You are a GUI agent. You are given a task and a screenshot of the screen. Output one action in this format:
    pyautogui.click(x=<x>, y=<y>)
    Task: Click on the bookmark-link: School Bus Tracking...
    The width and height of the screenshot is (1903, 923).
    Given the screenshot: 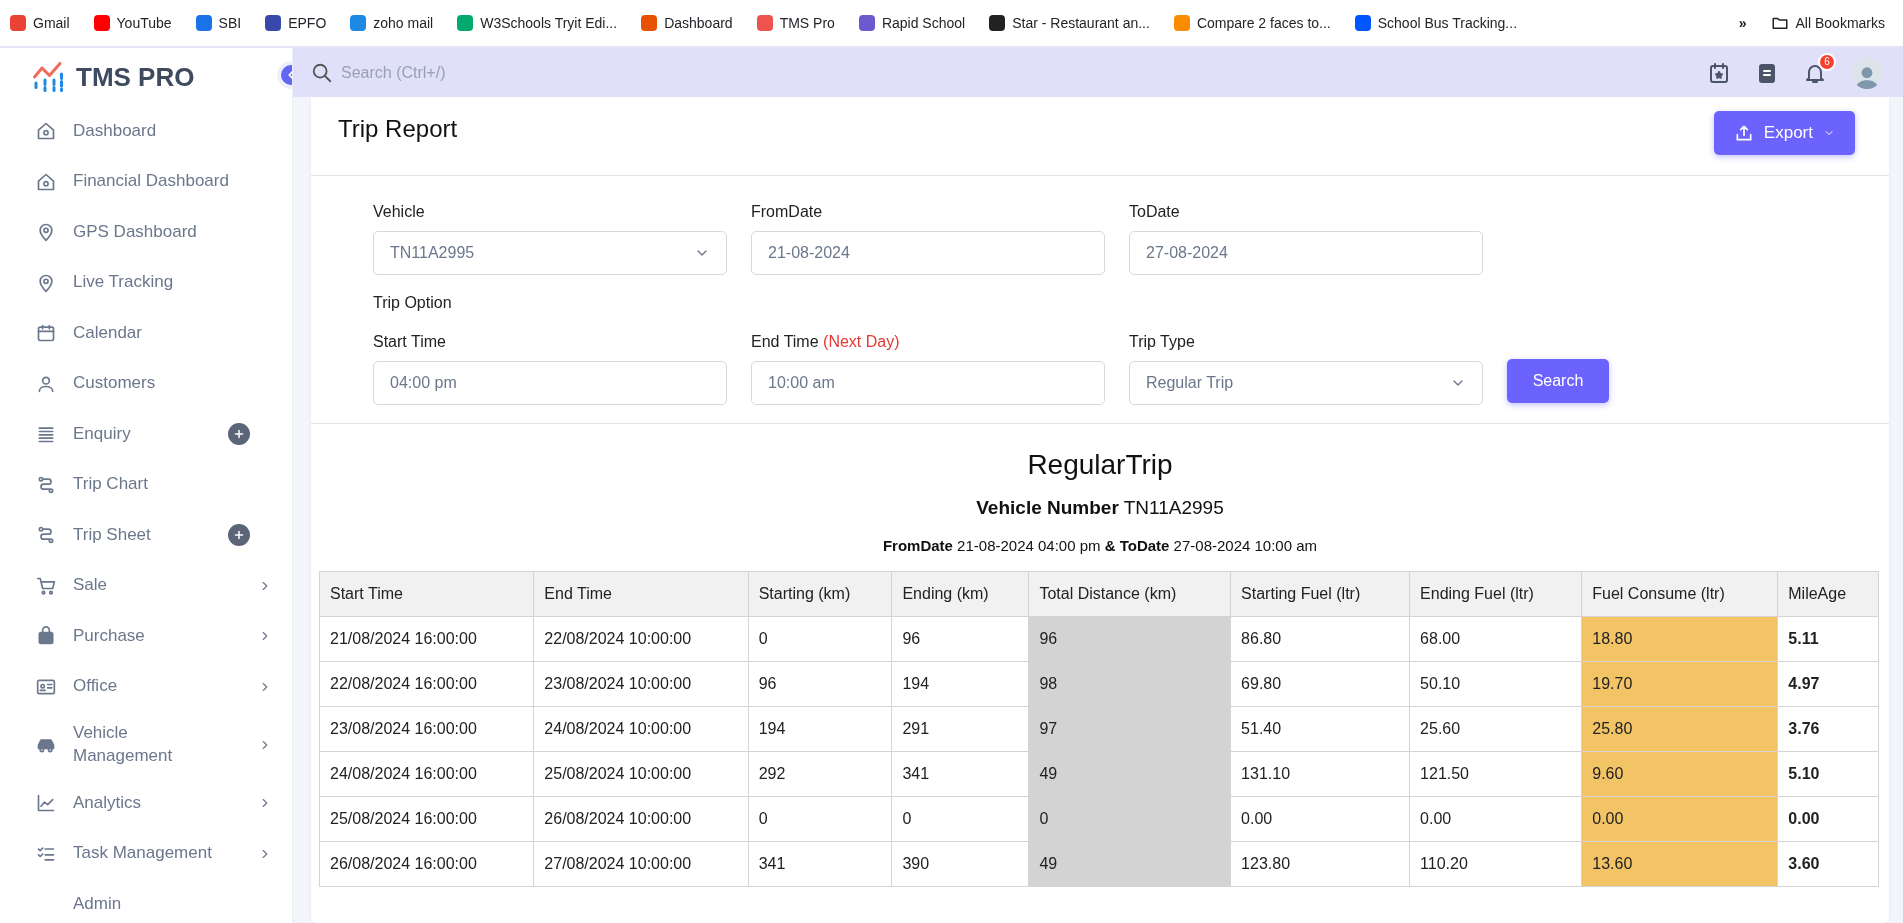 What is the action you would take?
    pyautogui.click(x=1436, y=23)
    